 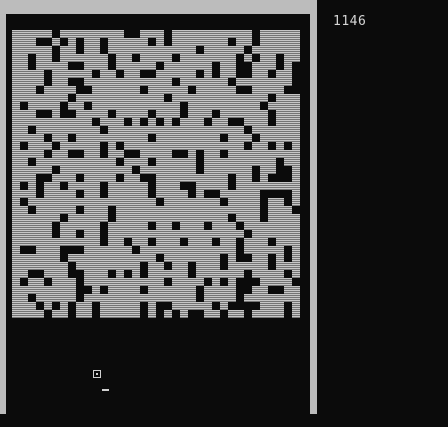 I want to click on paddle, so click(x=105, y=390).